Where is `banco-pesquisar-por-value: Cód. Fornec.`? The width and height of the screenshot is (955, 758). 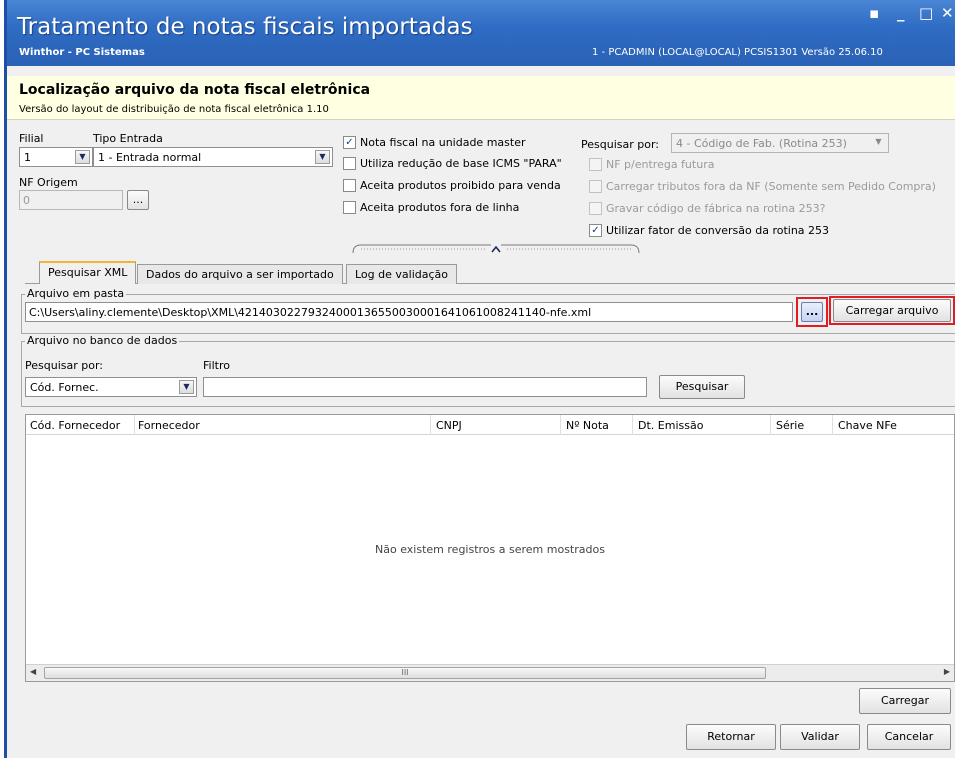
banco-pesquisar-por-value: Cód. Fornec. is located at coordinates (64, 387).